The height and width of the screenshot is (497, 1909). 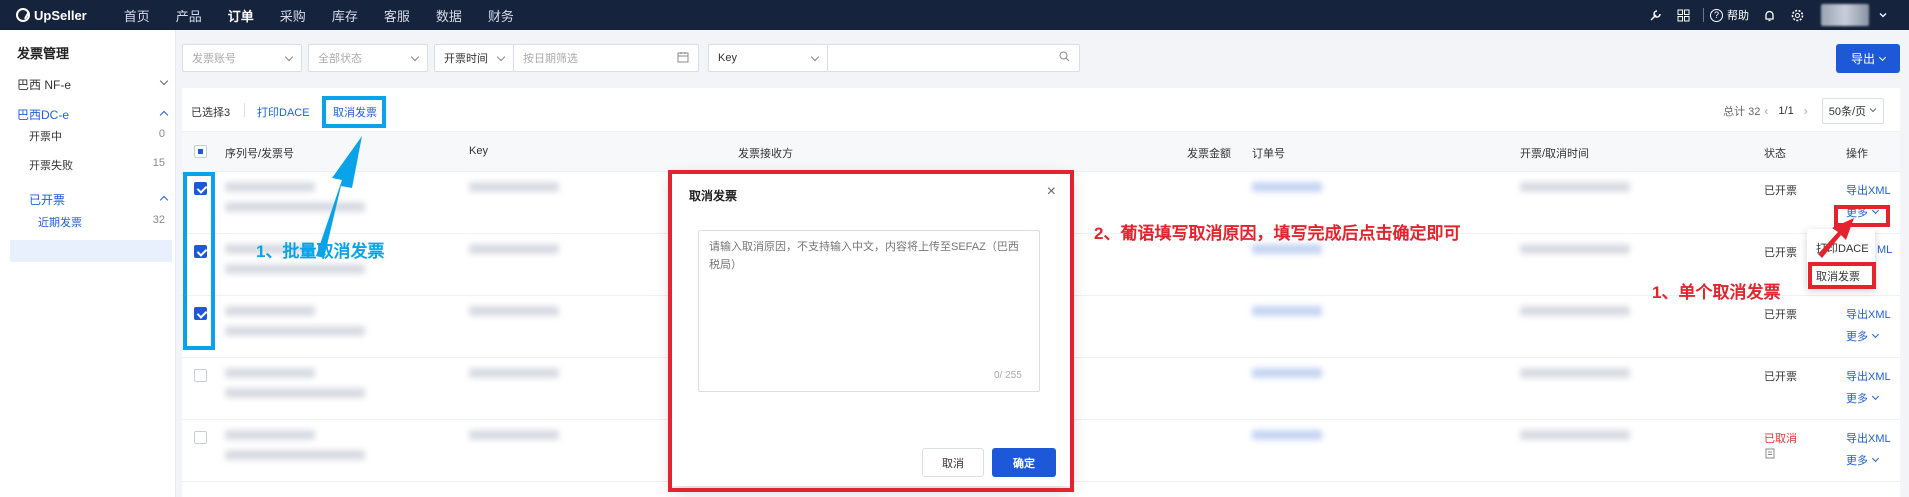 What do you see at coordinates (1842, 275) in the screenshot?
I see `cancel-menu-highlight-box` at bounding box center [1842, 275].